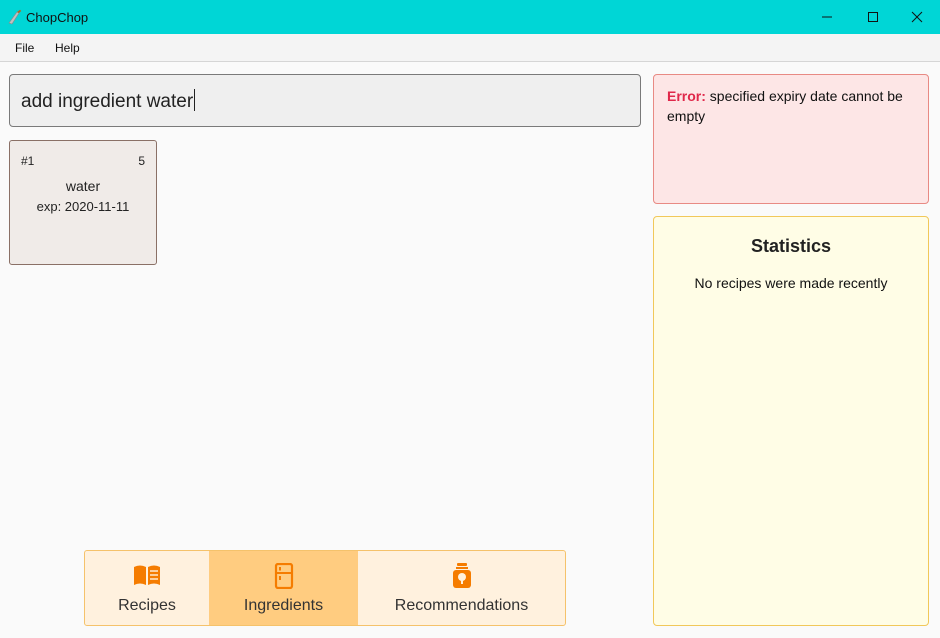 This screenshot has height=638, width=940. Describe the element at coordinates (83, 206) in the screenshot. I see `ingredient-expiry: exp: 2020-11-11` at that location.